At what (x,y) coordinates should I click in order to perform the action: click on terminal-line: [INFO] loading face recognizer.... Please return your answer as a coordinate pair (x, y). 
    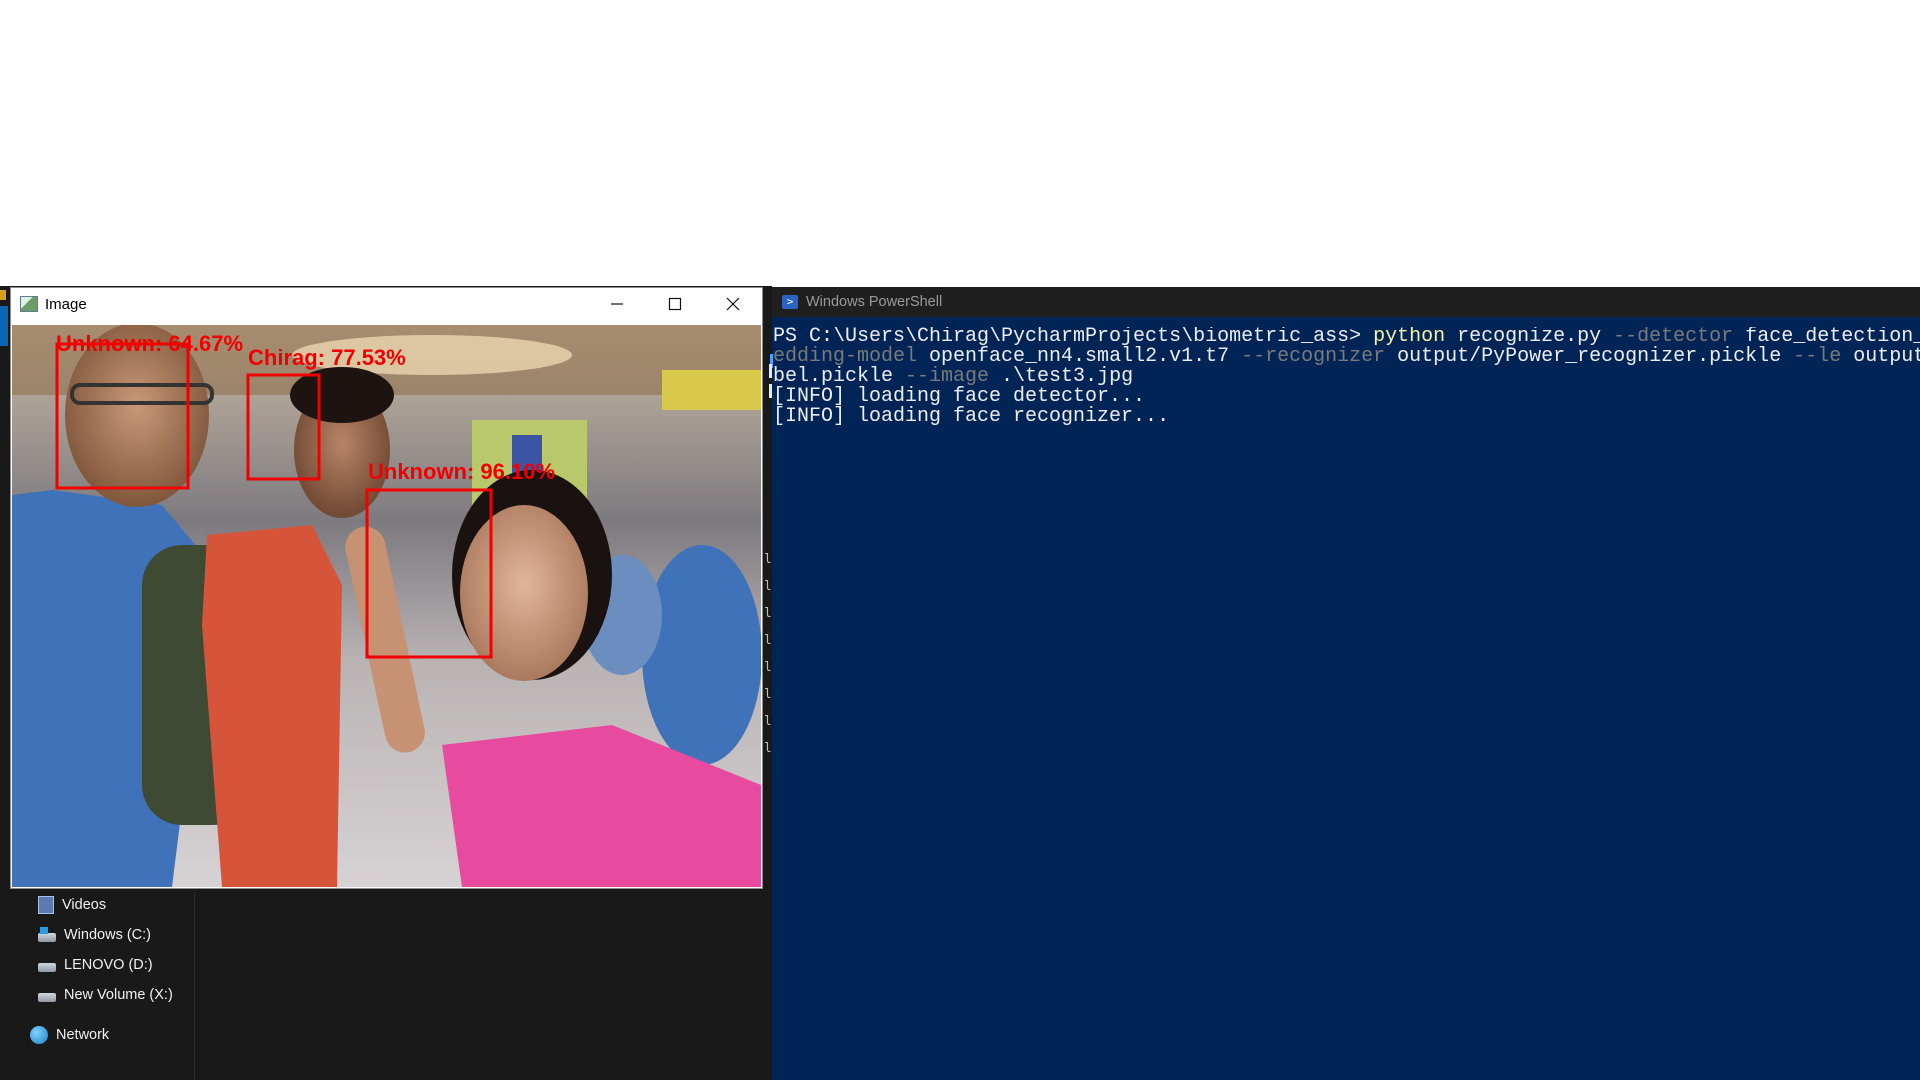
    Looking at the image, I should click on (1346, 417).